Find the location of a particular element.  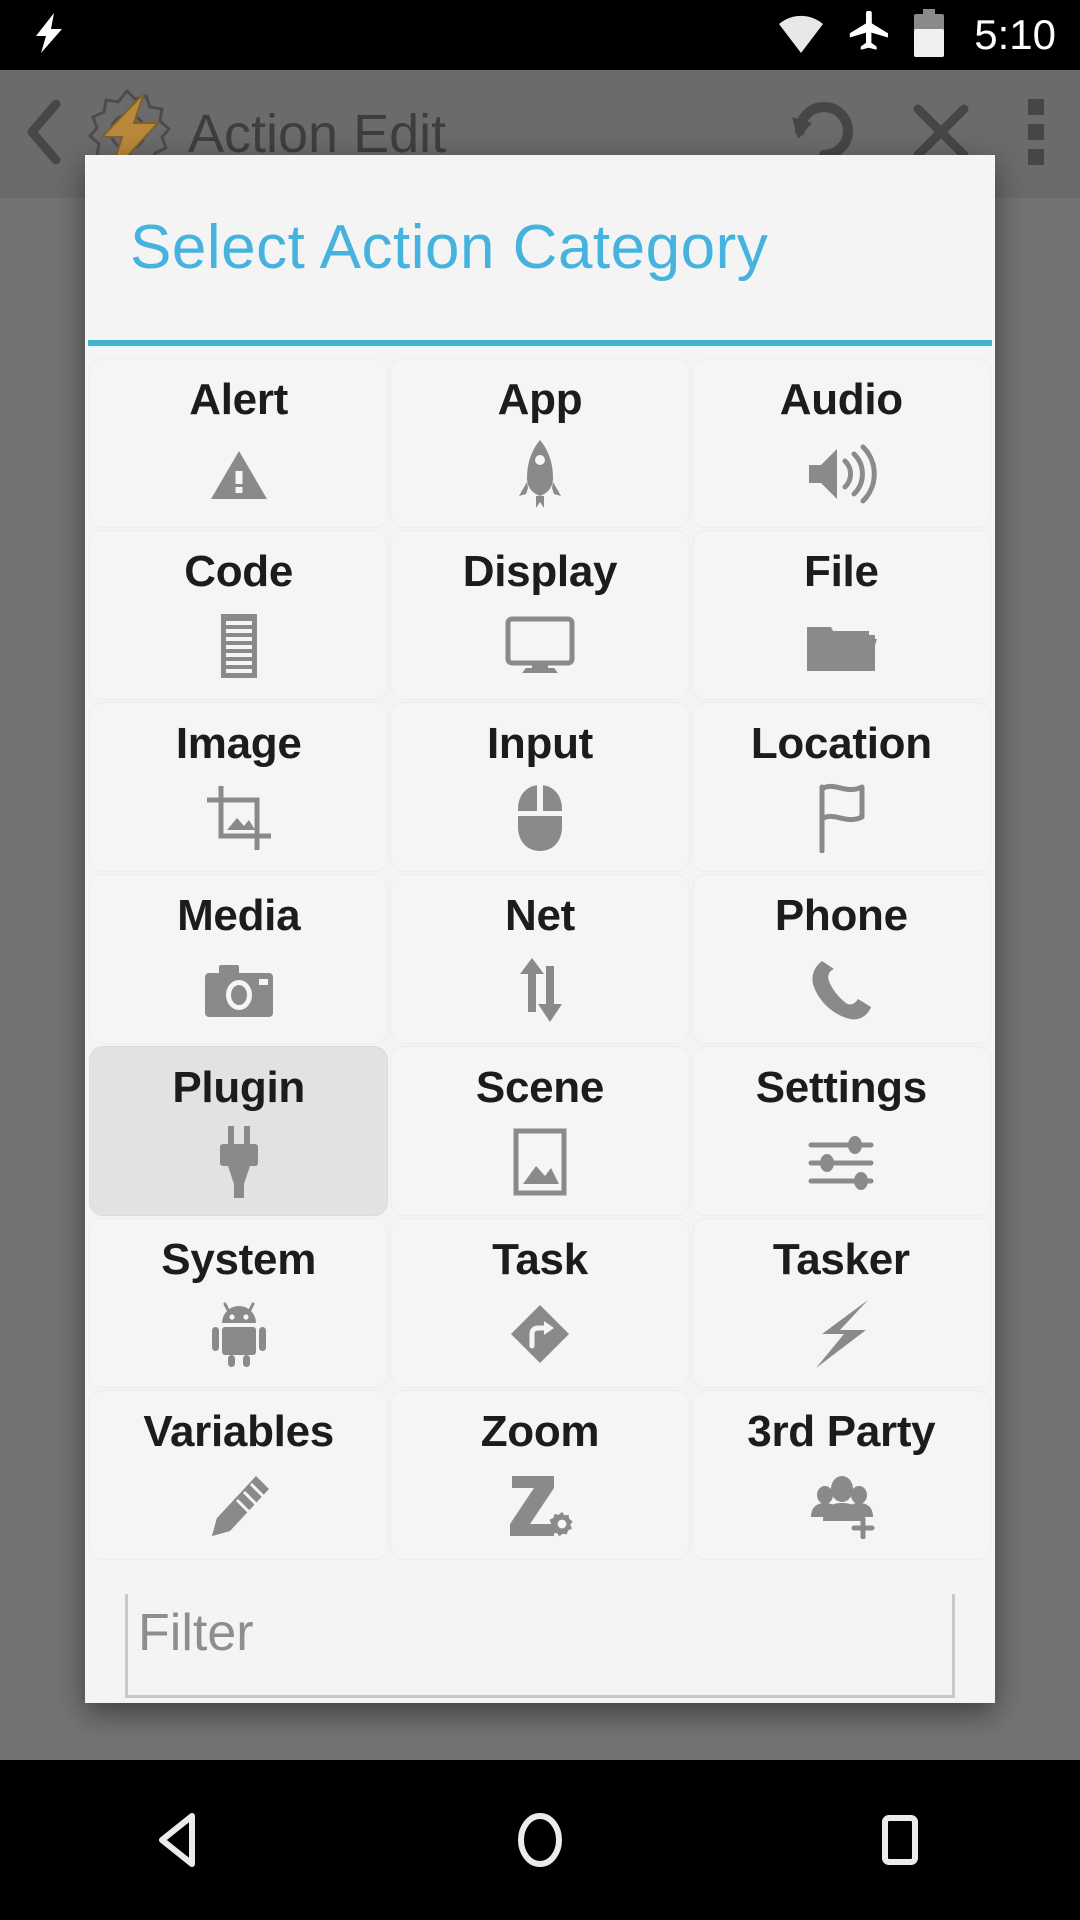

category-label: File is located at coordinates (841, 571).